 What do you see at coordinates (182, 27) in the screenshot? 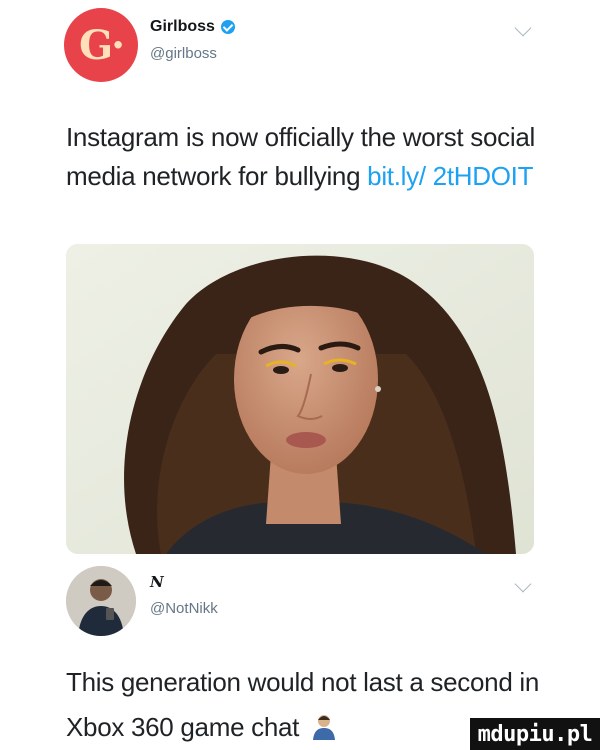
I see `author-name: Girlboss` at bounding box center [182, 27].